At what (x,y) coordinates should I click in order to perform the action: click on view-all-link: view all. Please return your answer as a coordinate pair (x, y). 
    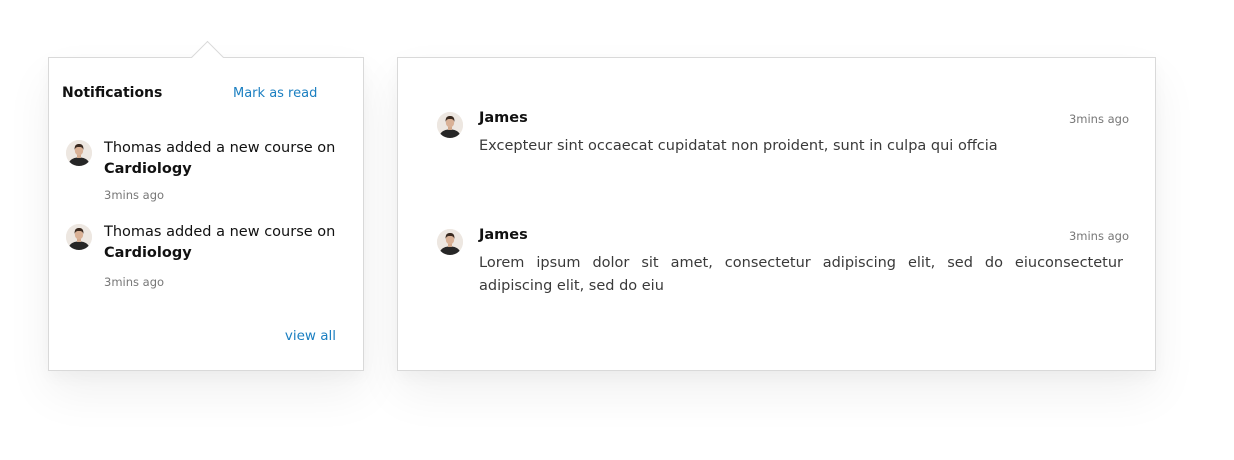
    Looking at the image, I should click on (310, 336).